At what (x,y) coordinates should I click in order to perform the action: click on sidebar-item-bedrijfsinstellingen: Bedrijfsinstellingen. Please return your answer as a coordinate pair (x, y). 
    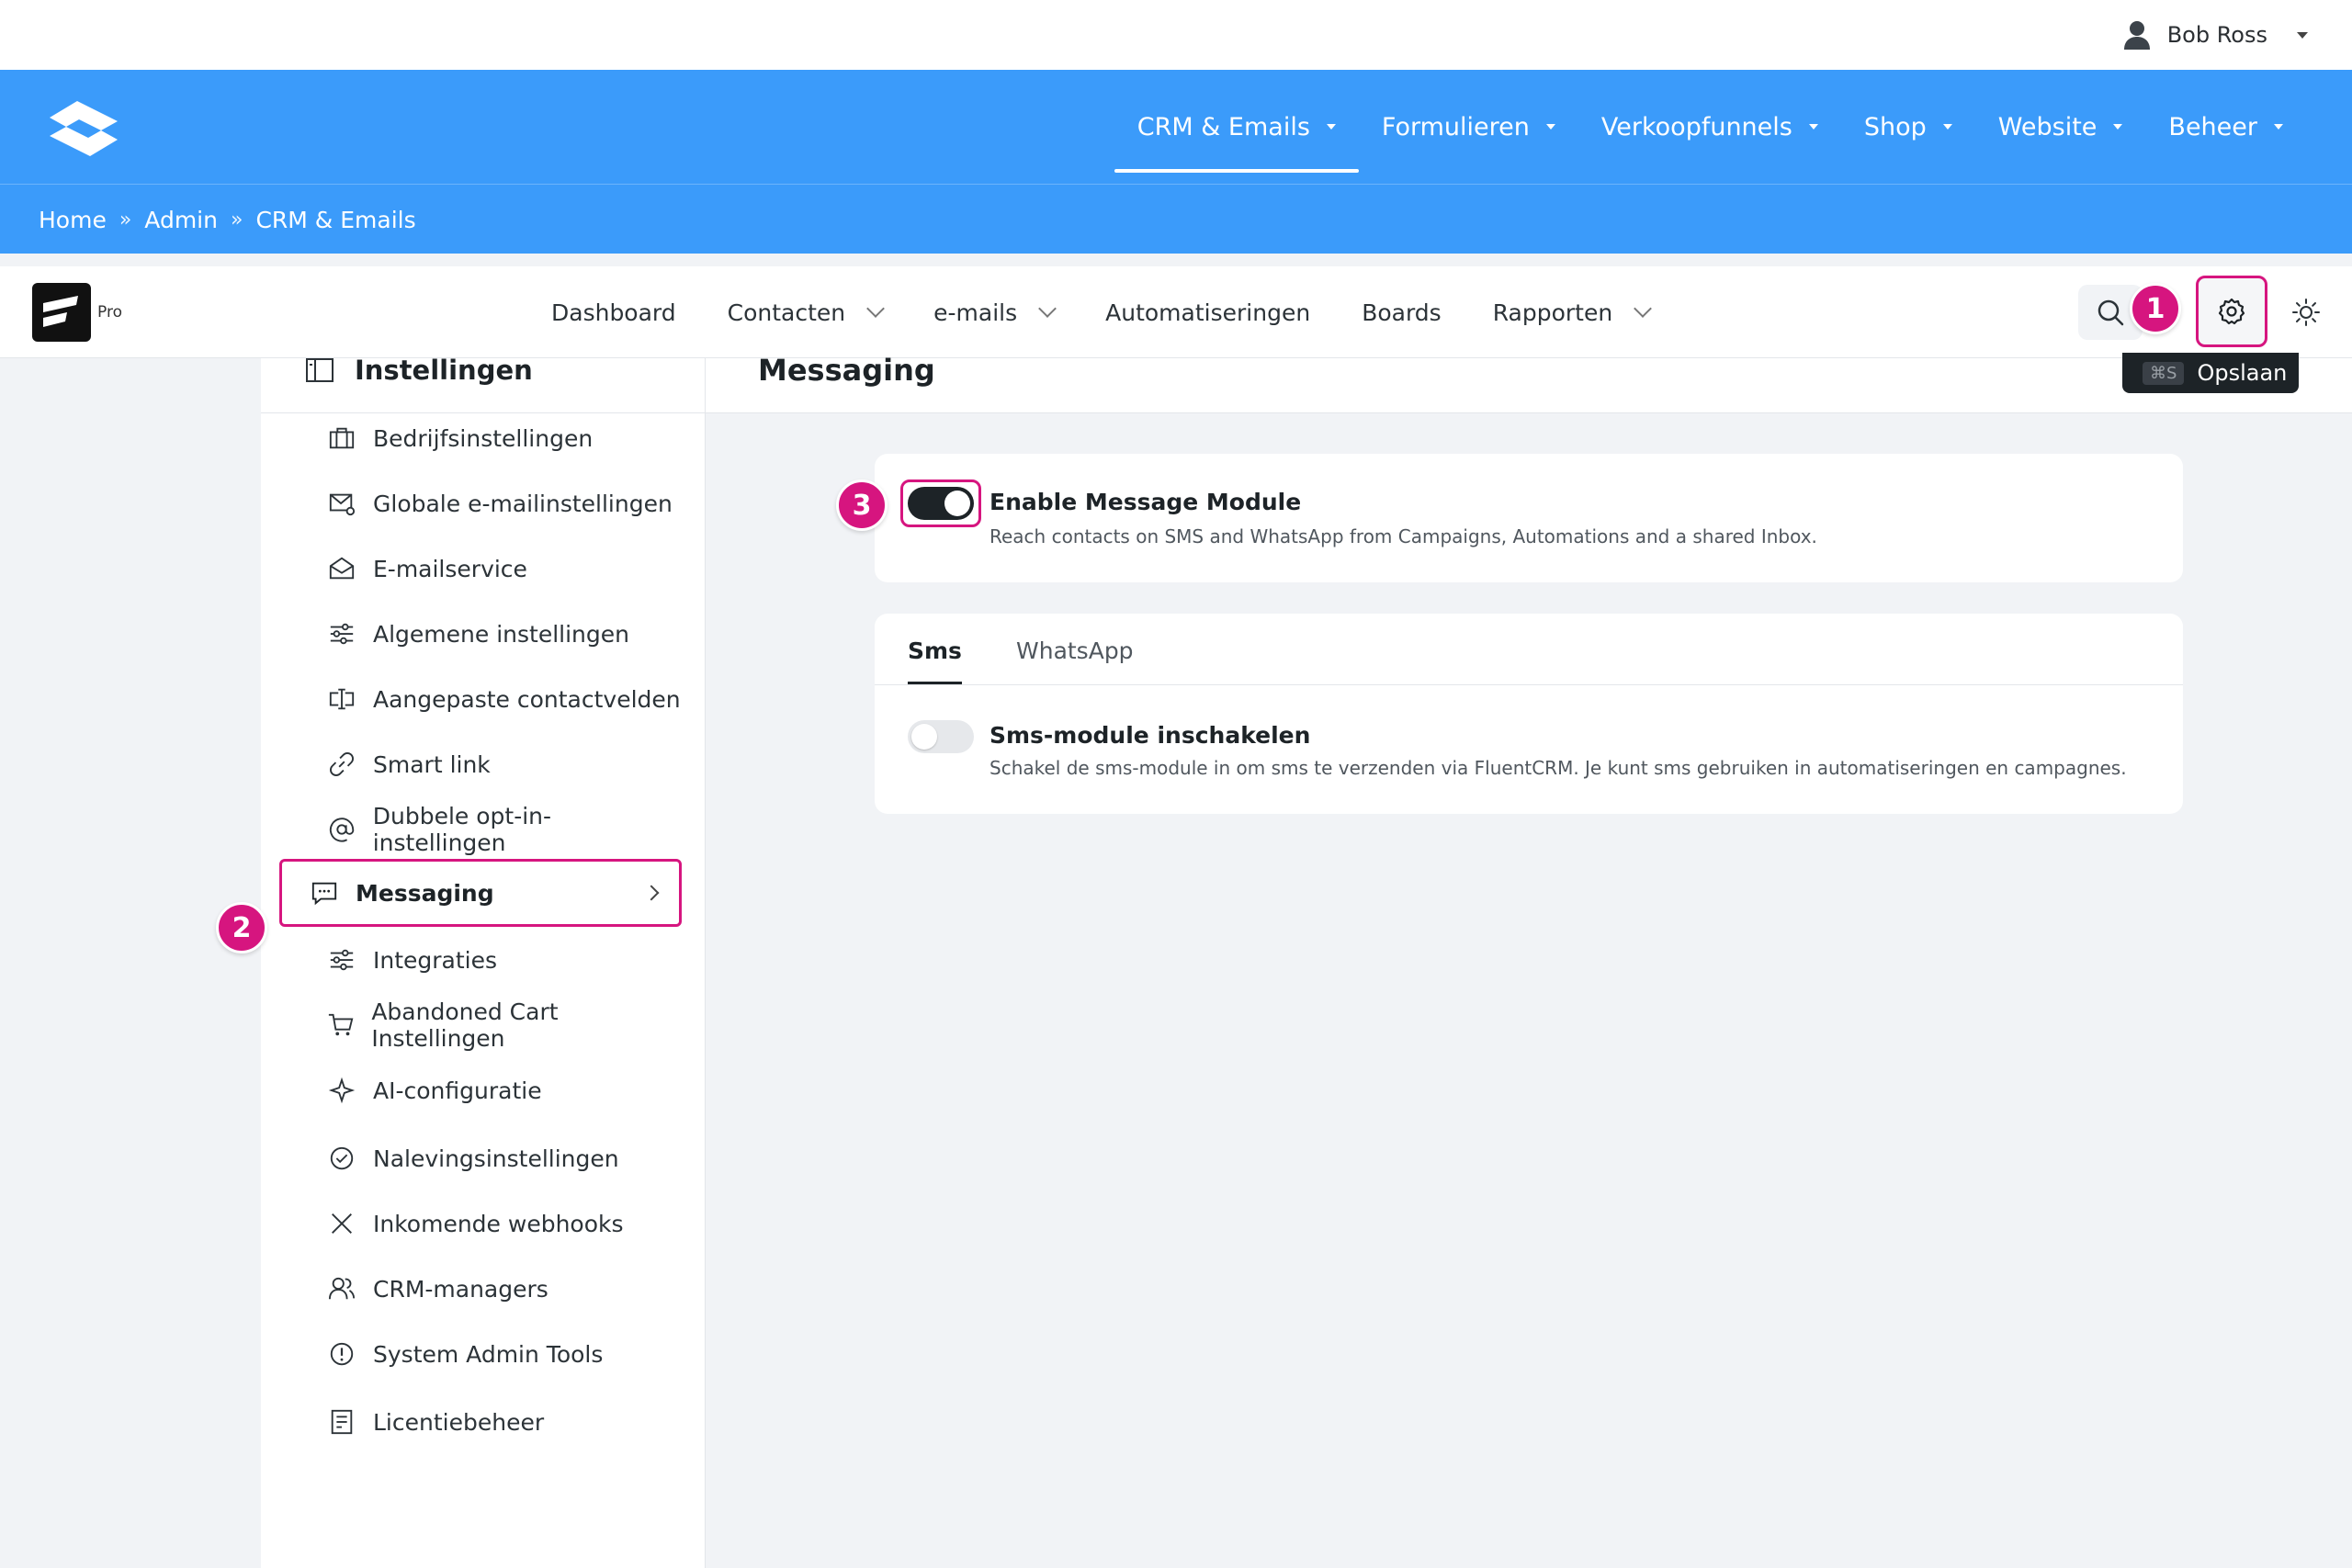
    Looking at the image, I should click on (482, 438).